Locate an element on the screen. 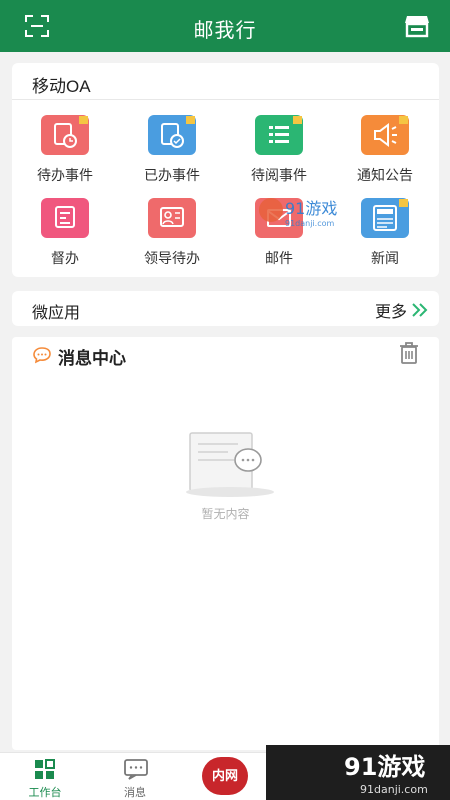  oa-item-done: 已办事件 is located at coordinates (172, 155).